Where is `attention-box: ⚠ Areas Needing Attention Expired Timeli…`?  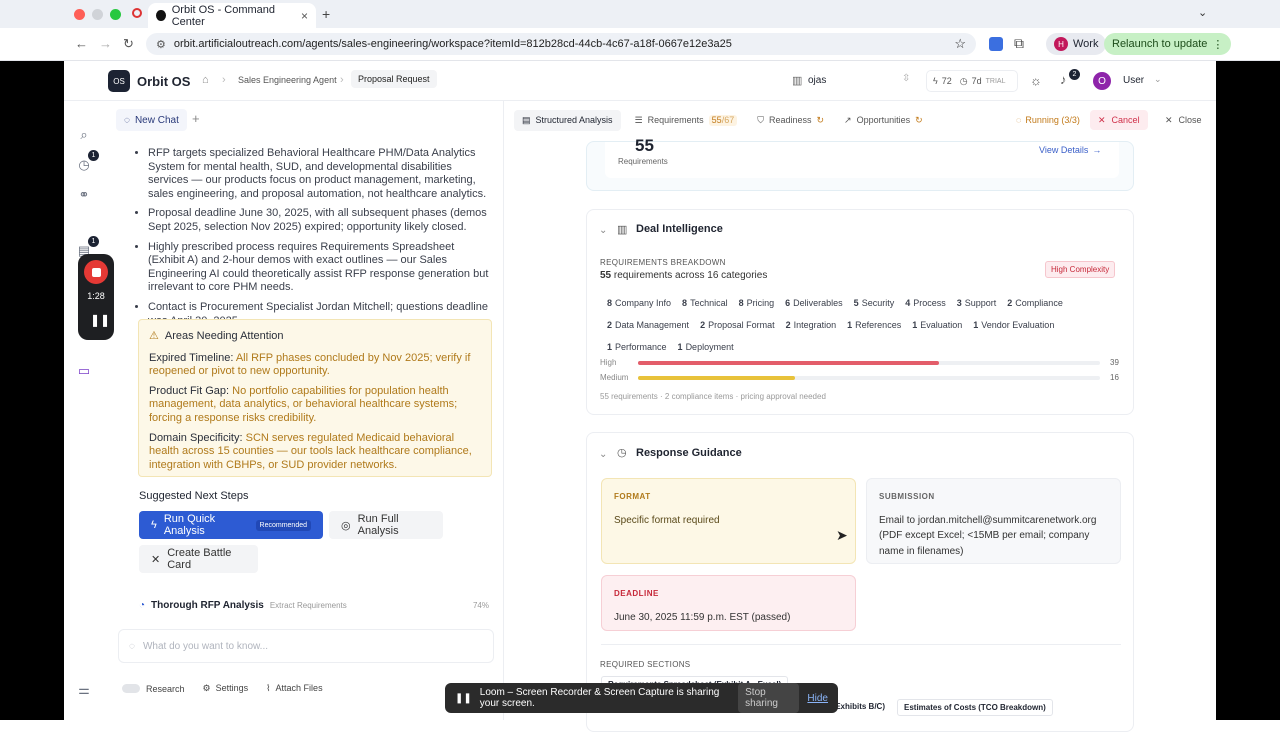 attention-box: ⚠ Areas Needing Attention Expired Timeli… is located at coordinates (315, 398).